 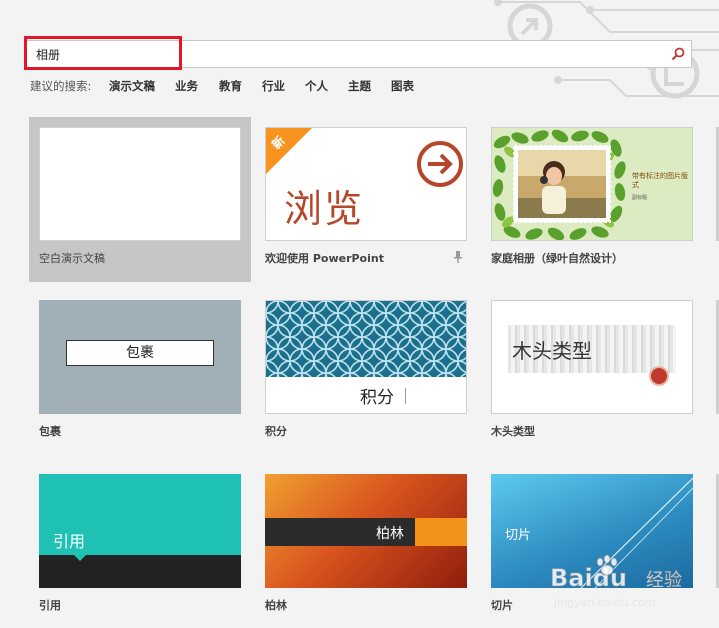 What do you see at coordinates (80, 557) in the screenshot?
I see `quote-notch-shape` at bounding box center [80, 557].